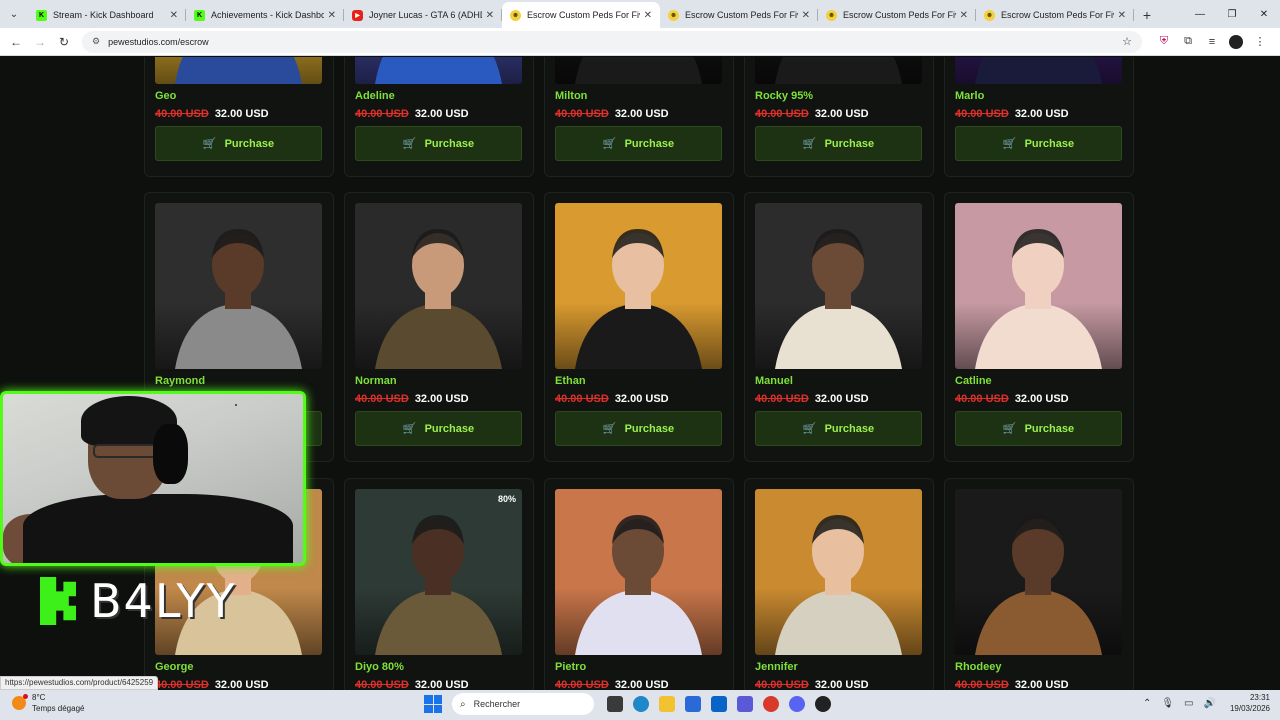  I want to click on product-card: Ethan 40.00 USD 32.00 USD 🛒 Purchase, so click(639, 327).